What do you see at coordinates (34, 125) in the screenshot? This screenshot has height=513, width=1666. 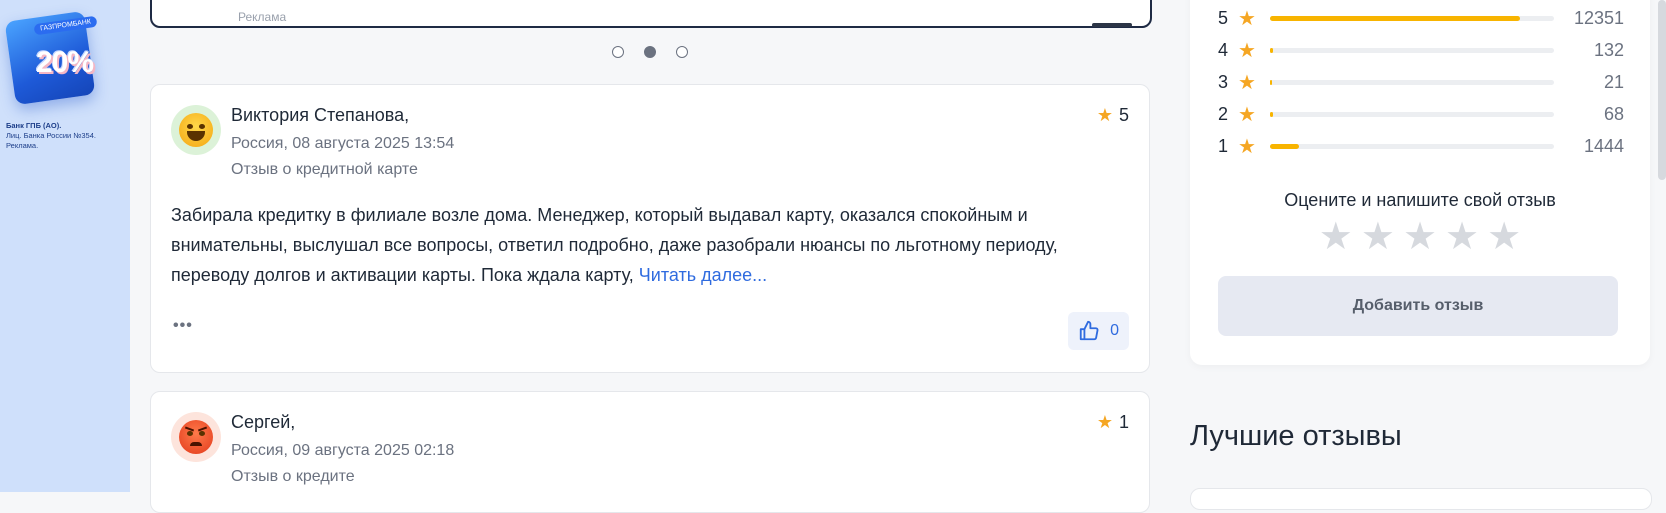 I see `banner-bank-name: Банк ГПБ (АО).` at bounding box center [34, 125].